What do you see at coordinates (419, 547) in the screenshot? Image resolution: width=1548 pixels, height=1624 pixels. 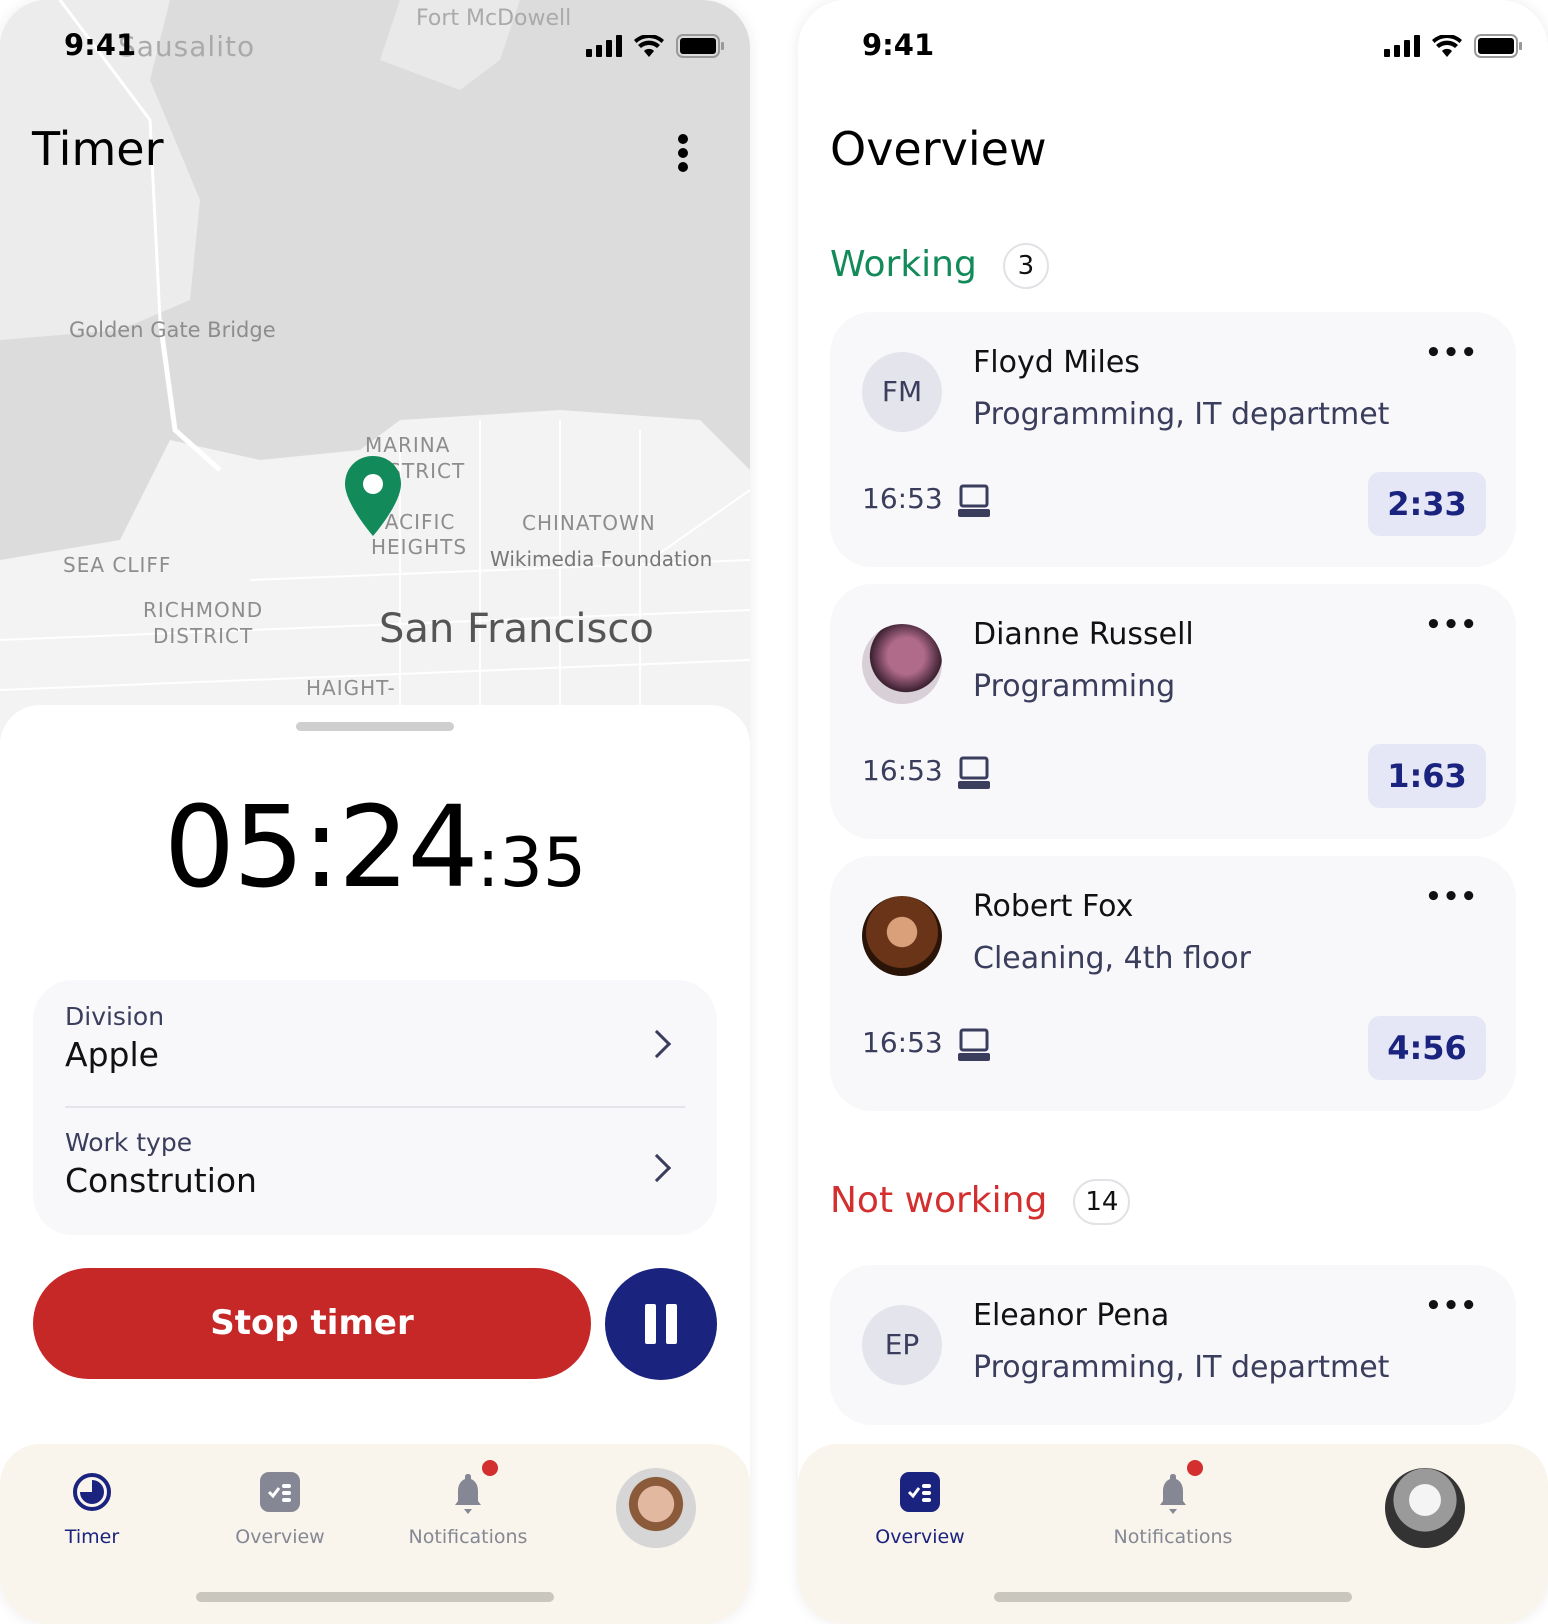 I see `map-label: HEIGHTS` at bounding box center [419, 547].